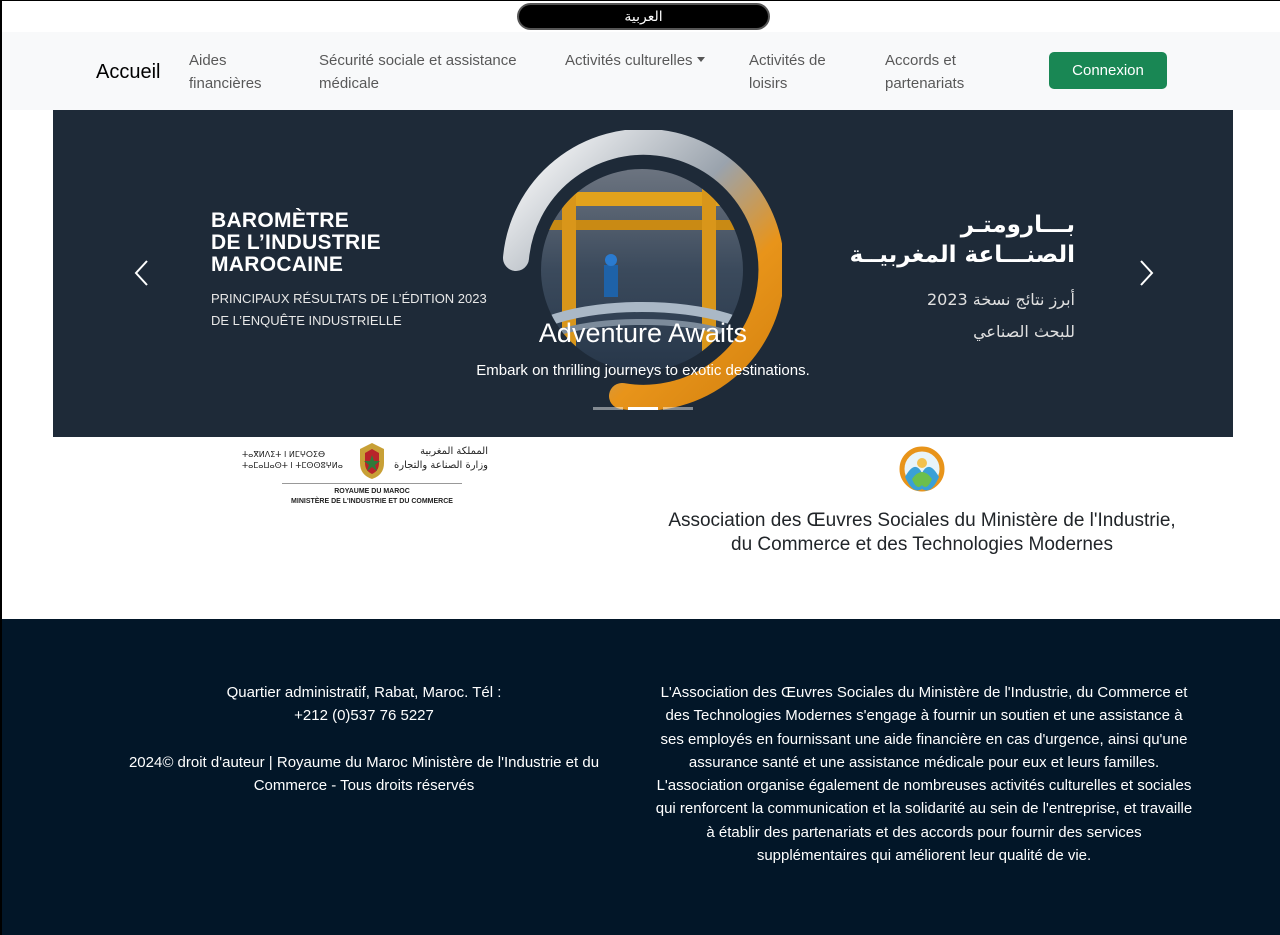  Describe the element at coordinates (962, 255) in the screenshot. I see `slide-heading-ar-line: الصنـــاعة المغربيــة` at that location.